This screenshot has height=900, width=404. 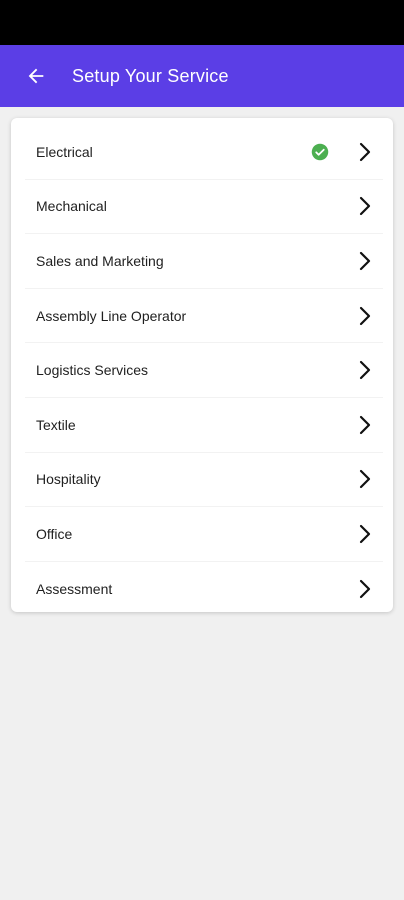 I want to click on service-label: Assembly Line Operator, so click(x=111, y=315).